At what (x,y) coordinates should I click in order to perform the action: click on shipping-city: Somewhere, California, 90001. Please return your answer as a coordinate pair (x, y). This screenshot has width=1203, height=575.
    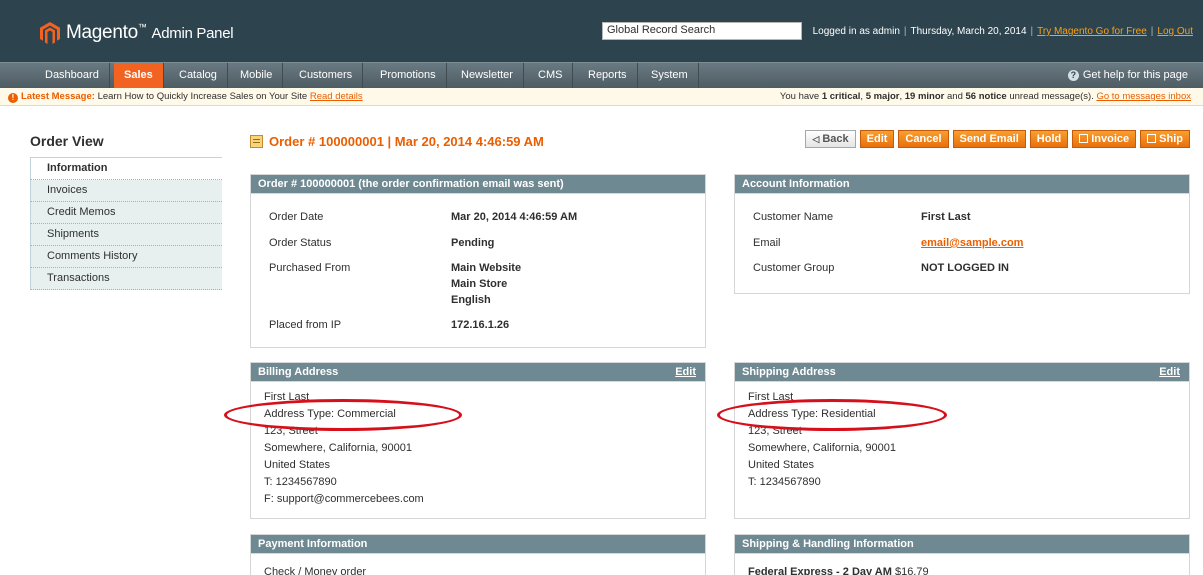
    Looking at the image, I should click on (822, 448).